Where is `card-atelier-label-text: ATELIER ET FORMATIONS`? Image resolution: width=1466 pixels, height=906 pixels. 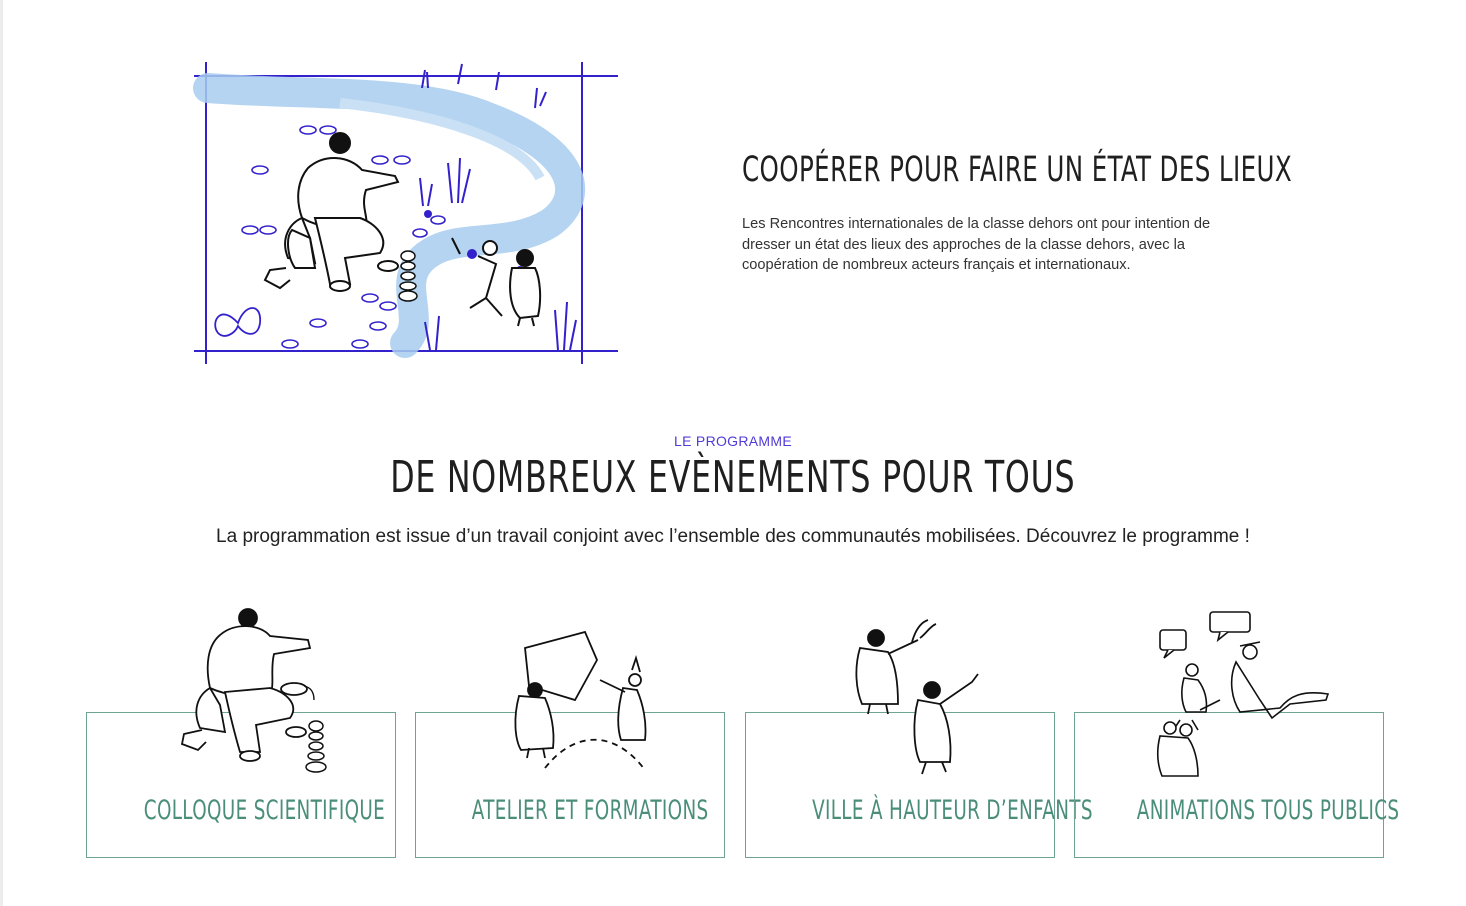 card-atelier-label-text: ATELIER ET FORMATIONS is located at coordinates (590, 810).